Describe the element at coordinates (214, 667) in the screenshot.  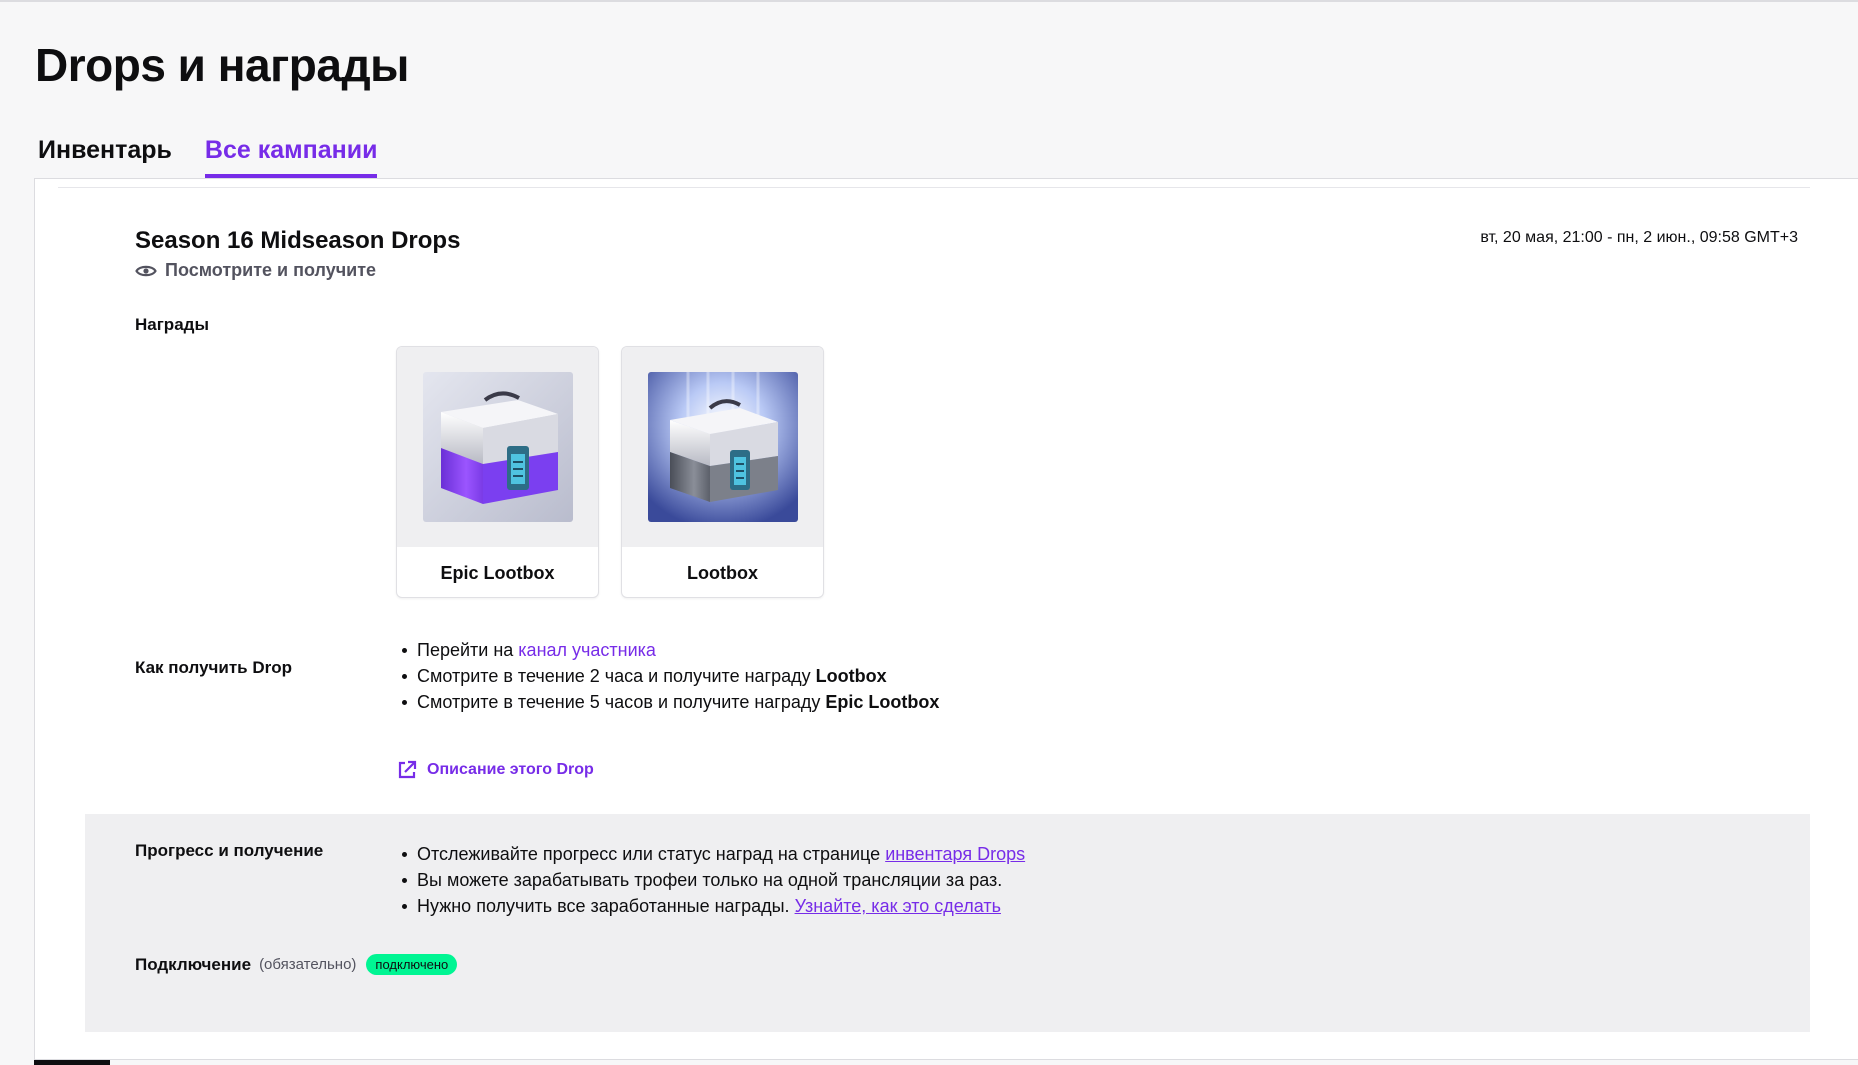
I see `howto-label: Как получить Drop` at that location.